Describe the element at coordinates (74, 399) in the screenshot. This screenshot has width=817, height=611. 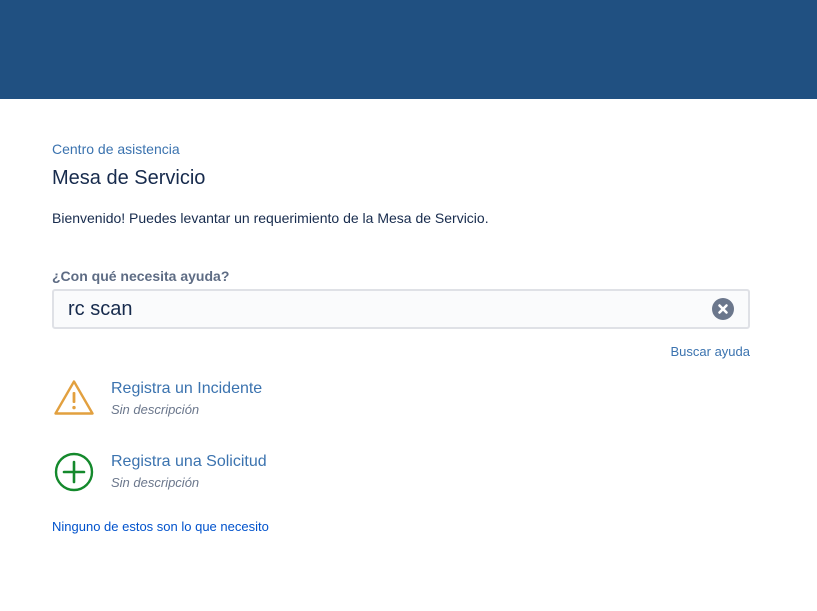
I see `warning-triangle-icon` at that location.